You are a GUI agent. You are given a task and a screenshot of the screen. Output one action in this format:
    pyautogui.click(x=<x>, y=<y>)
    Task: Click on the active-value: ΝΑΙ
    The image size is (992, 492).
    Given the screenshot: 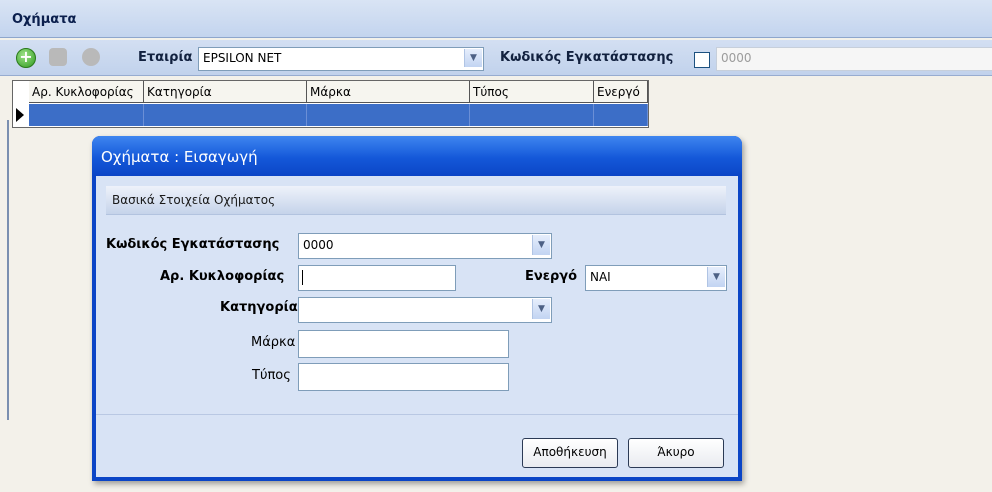 What is the action you would take?
    pyautogui.click(x=600, y=277)
    